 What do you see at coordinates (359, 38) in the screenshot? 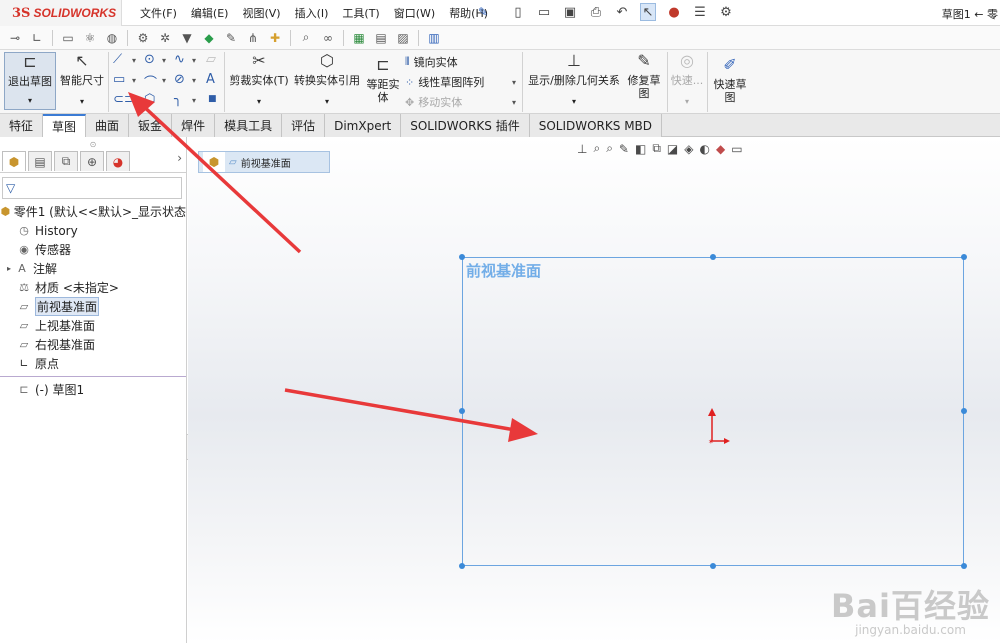
I see `excel-icon: ▦` at bounding box center [359, 38].